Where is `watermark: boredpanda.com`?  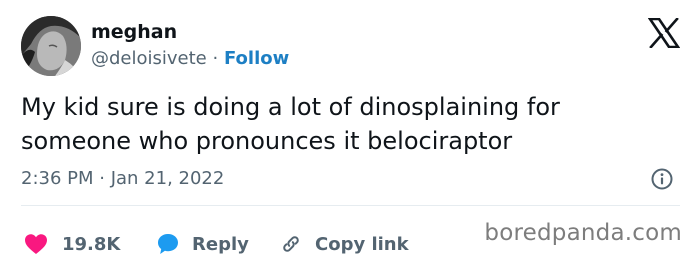 watermark: boredpanda.com is located at coordinates (583, 233).